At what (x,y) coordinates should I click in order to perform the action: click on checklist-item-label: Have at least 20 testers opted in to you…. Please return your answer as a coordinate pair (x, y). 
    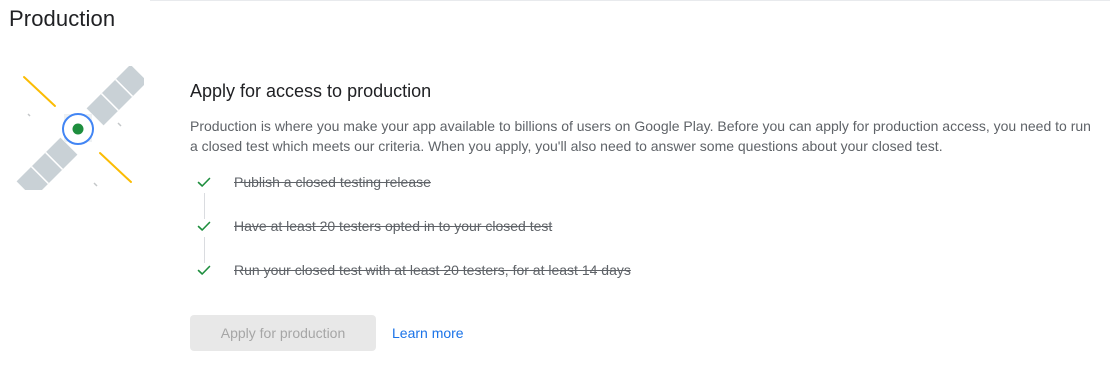
    Looking at the image, I should click on (393, 226).